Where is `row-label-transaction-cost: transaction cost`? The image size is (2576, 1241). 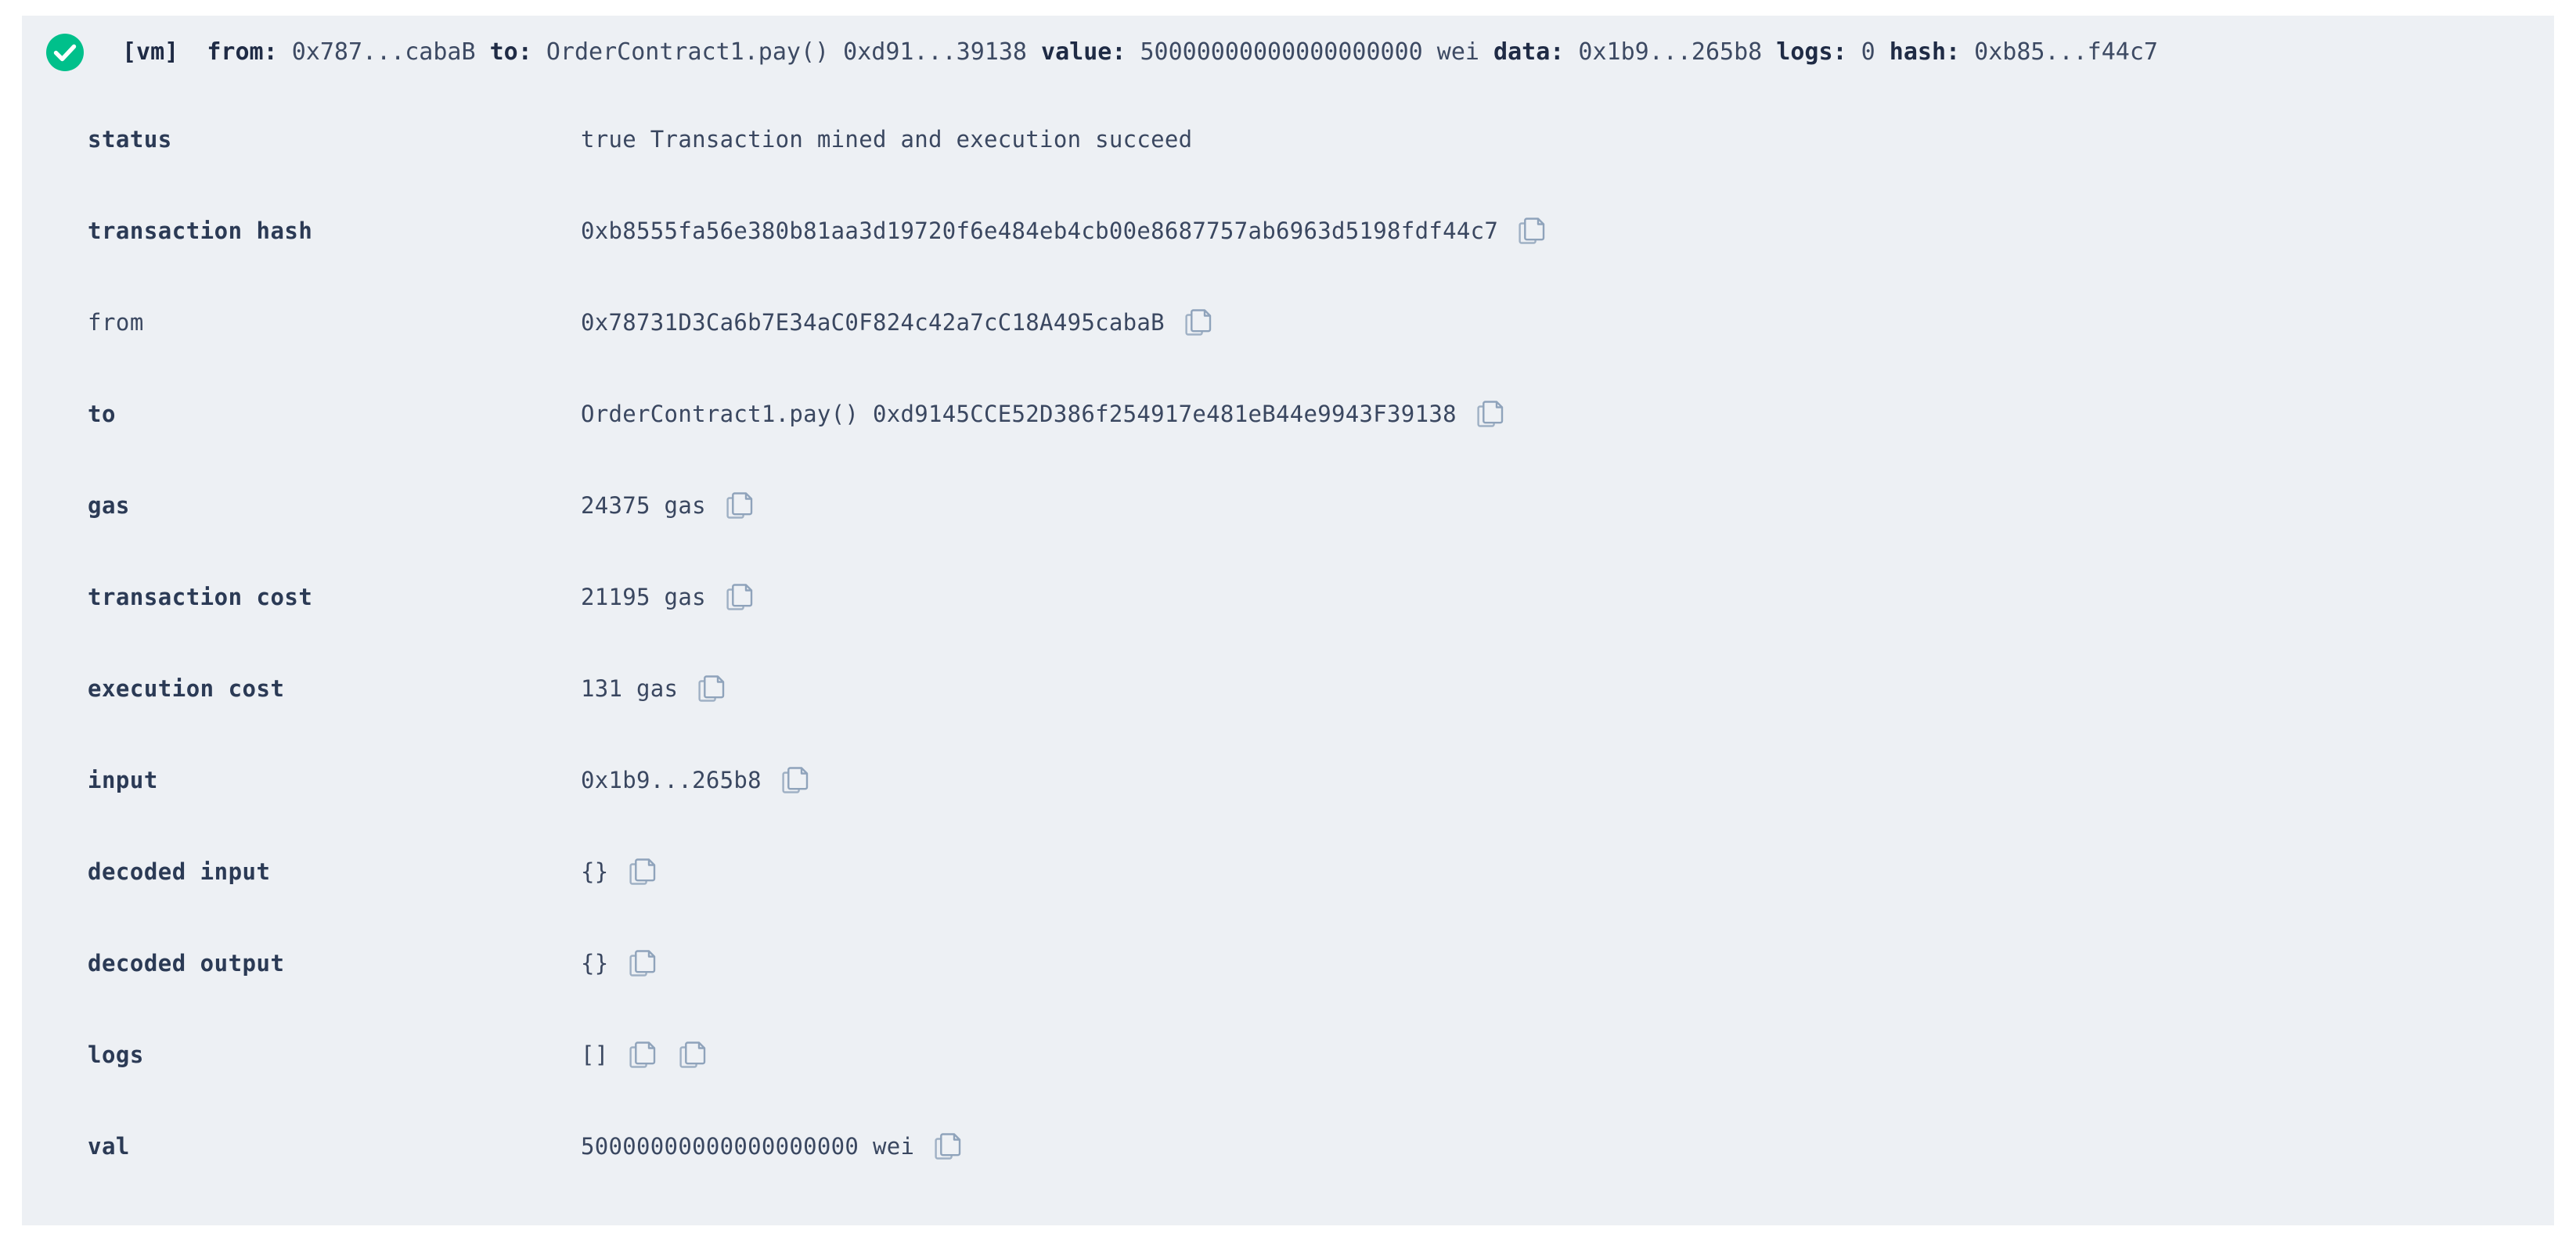 row-label-transaction-cost: transaction cost is located at coordinates (200, 596).